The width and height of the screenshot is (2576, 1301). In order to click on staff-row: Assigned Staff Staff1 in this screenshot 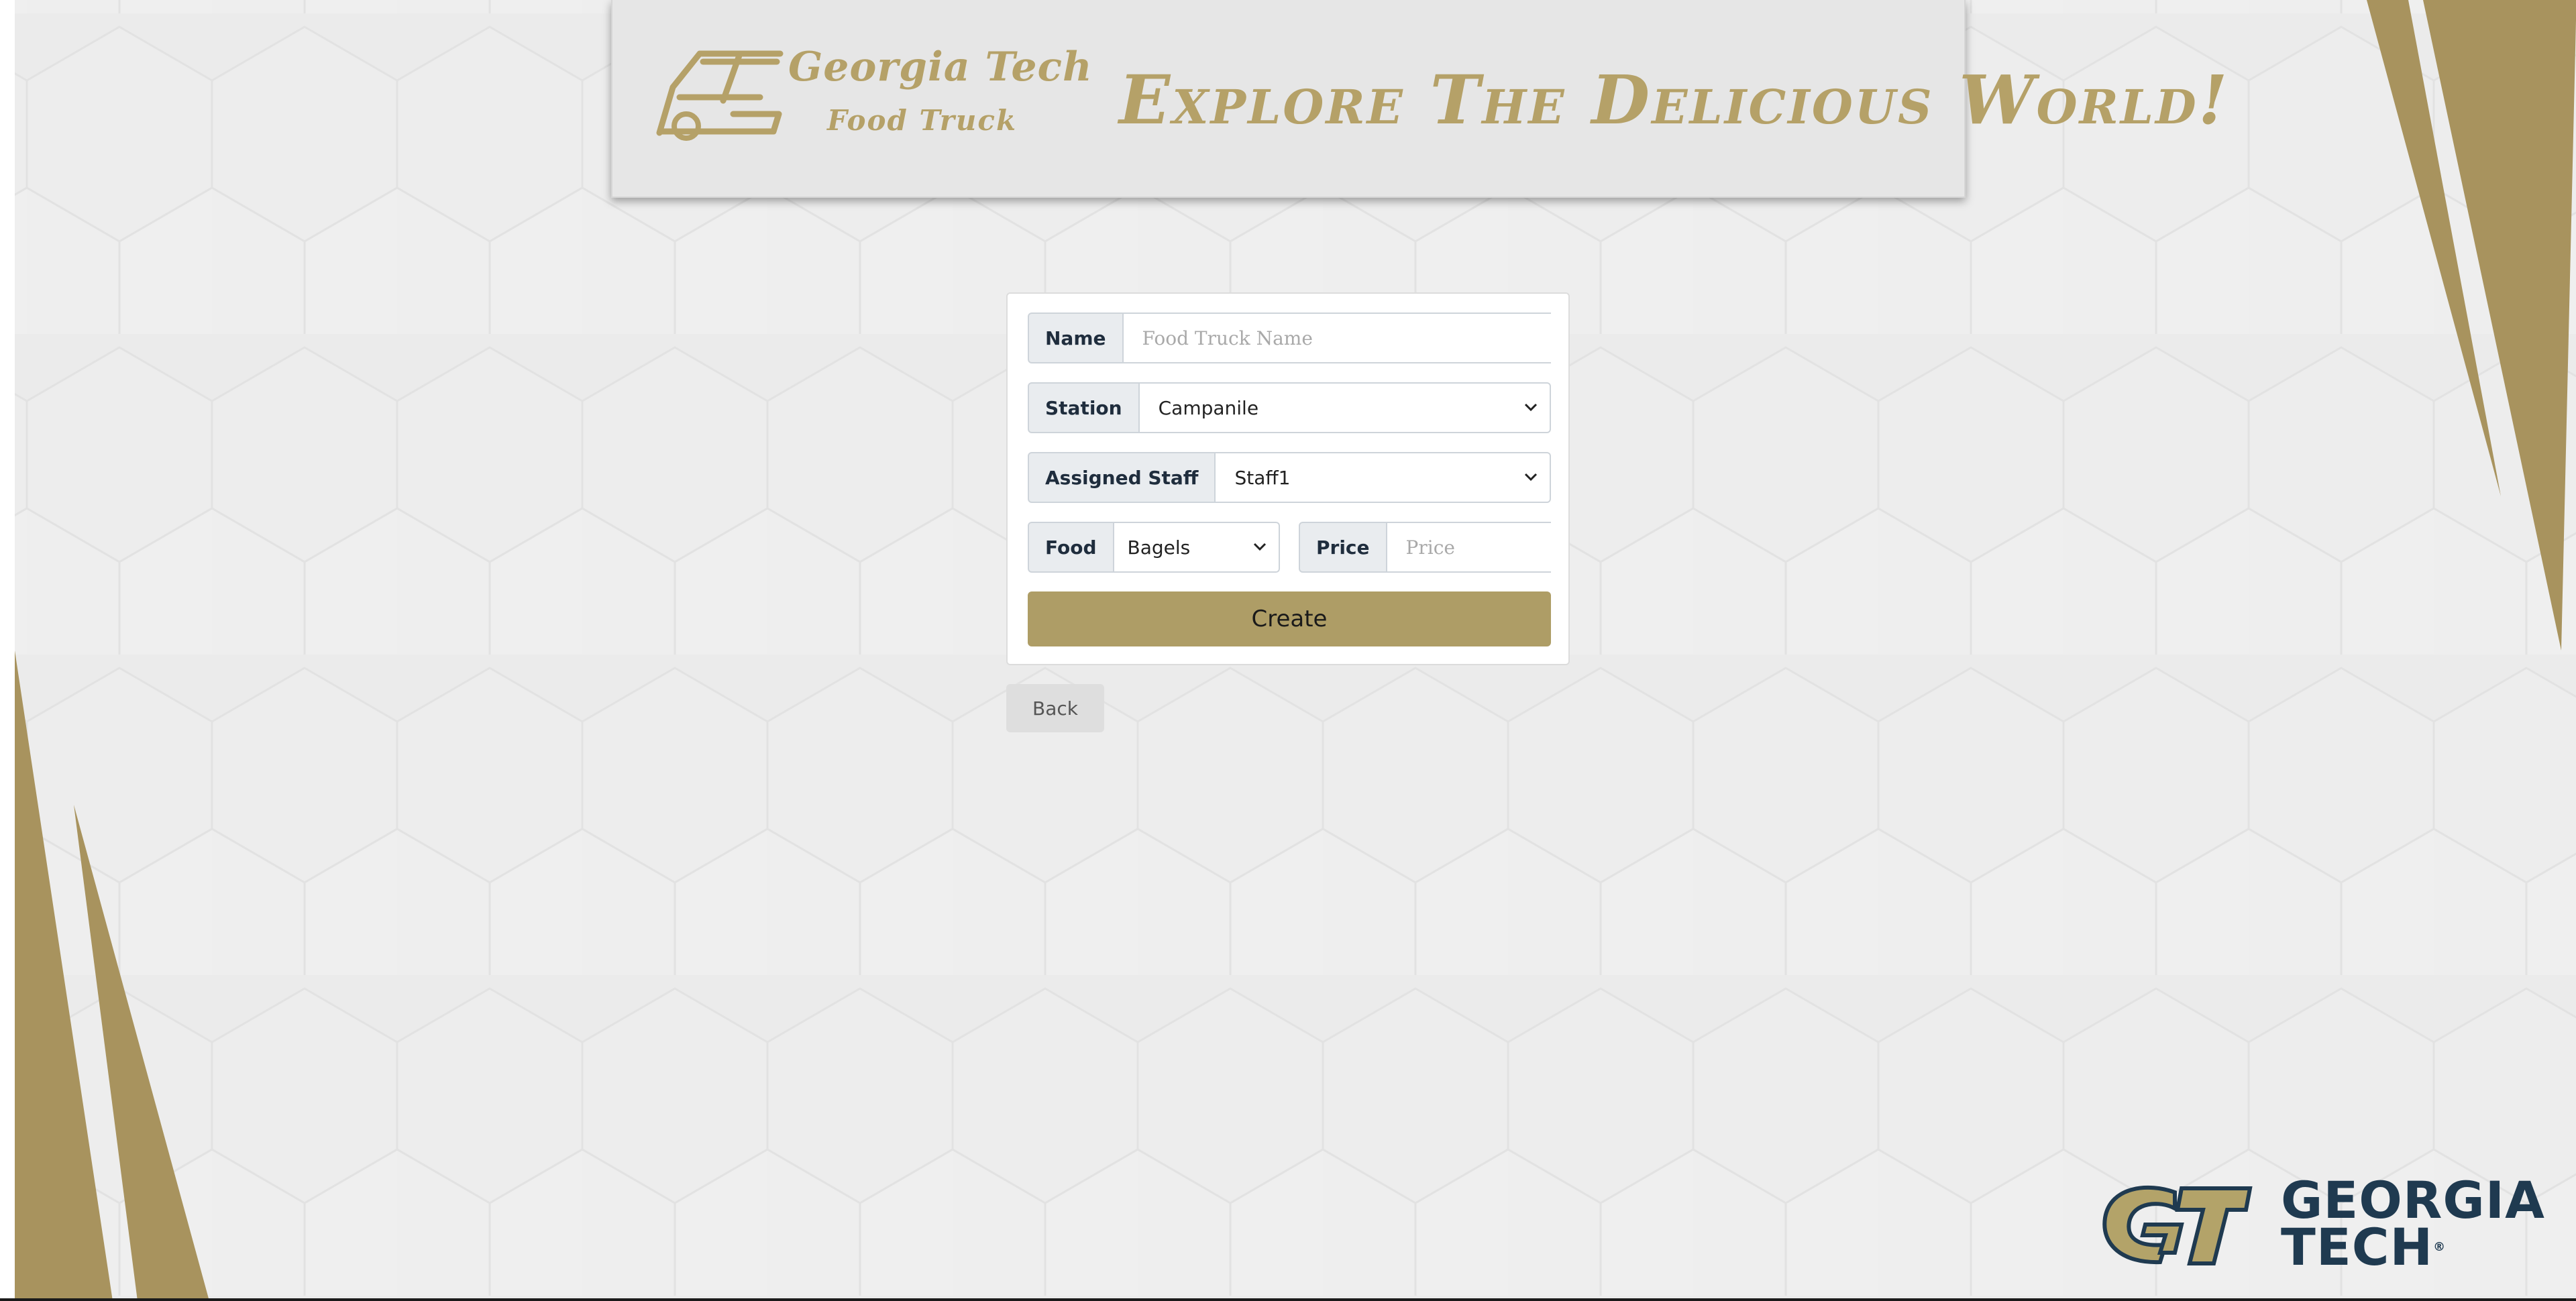, I will do `click(1289, 477)`.